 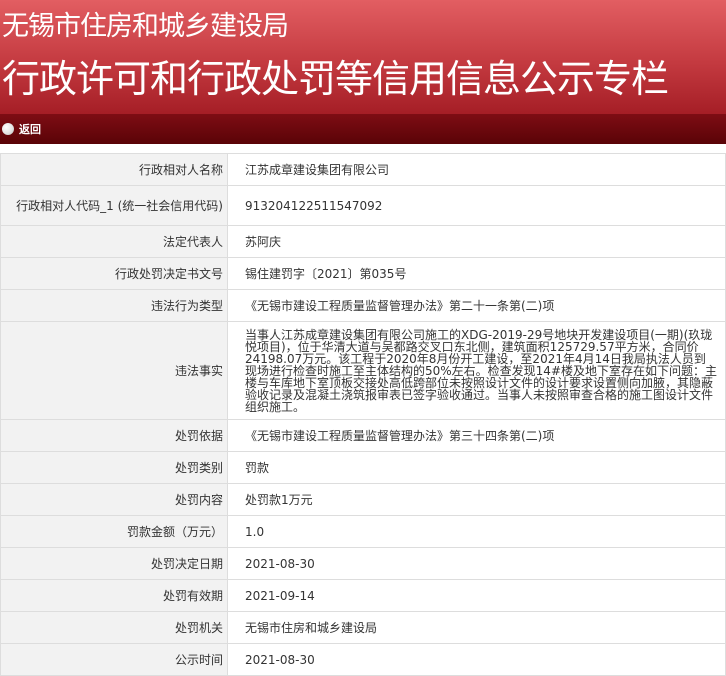 What do you see at coordinates (114, 305) in the screenshot?
I see `field-label: 违法行为类型` at bounding box center [114, 305].